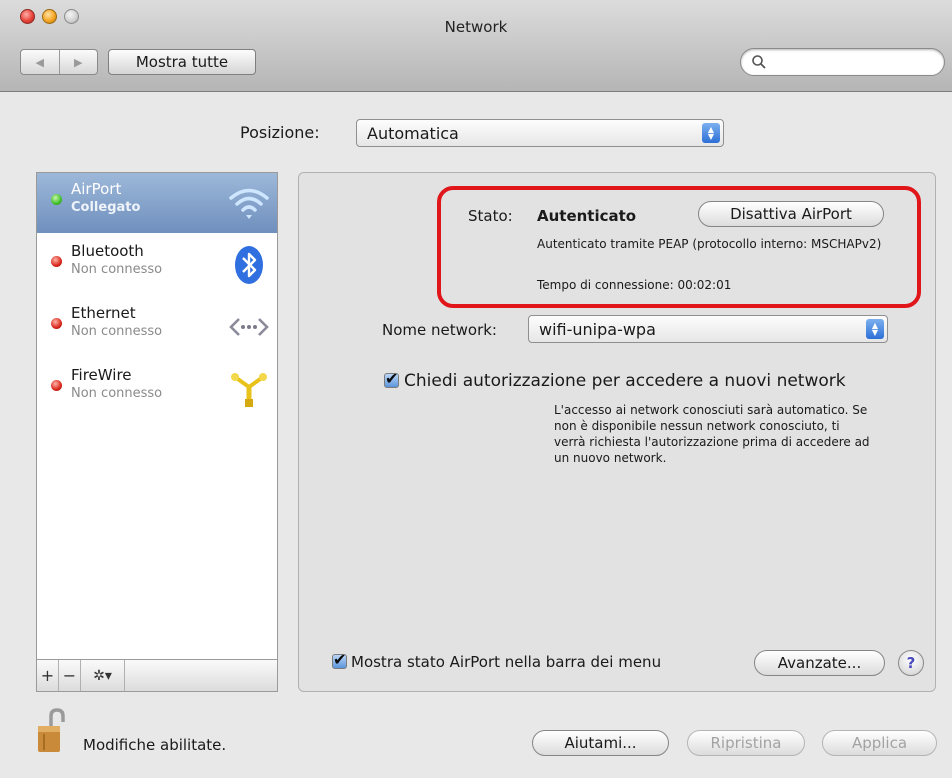 The image size is (952, 778). Describe the element at coordinates (157, 676) in the screenshot. I see `service-list-footer: + − ✲▾` at that location.